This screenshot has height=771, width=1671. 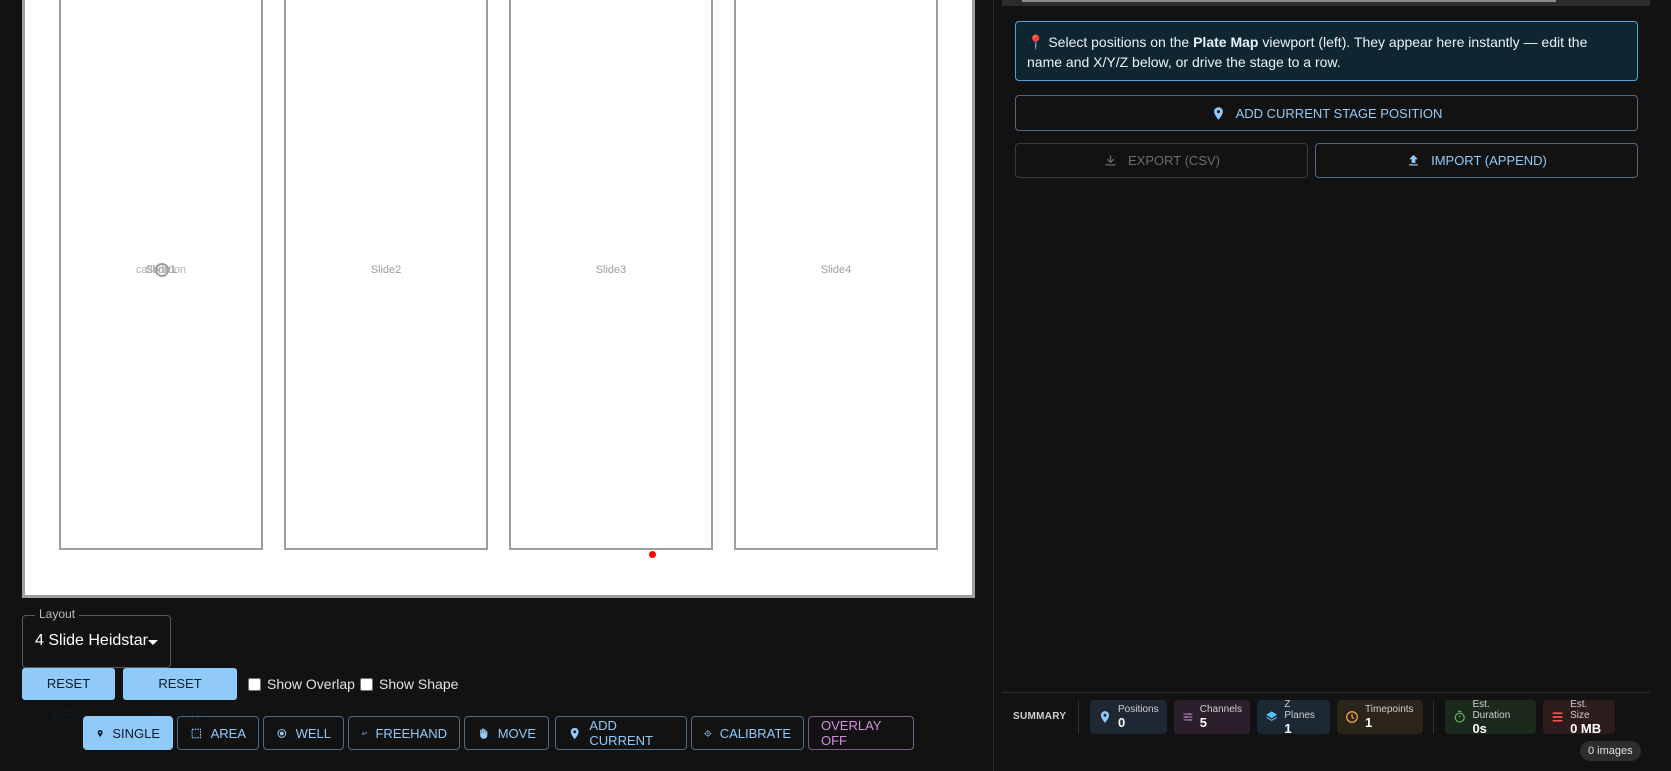 I want to click on timepoints-value: 1, so click(x=1369, y=722).